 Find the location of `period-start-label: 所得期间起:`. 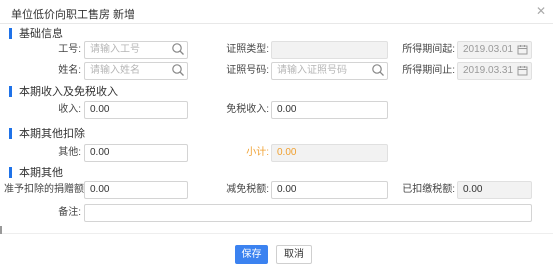

period-start-label: 所得期间起: is located at coordinates (428, 49).